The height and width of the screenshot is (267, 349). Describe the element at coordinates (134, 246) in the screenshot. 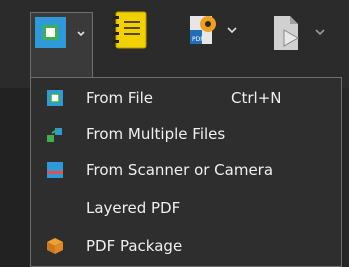

I see `menu-item-label: PDF Package` at that location.